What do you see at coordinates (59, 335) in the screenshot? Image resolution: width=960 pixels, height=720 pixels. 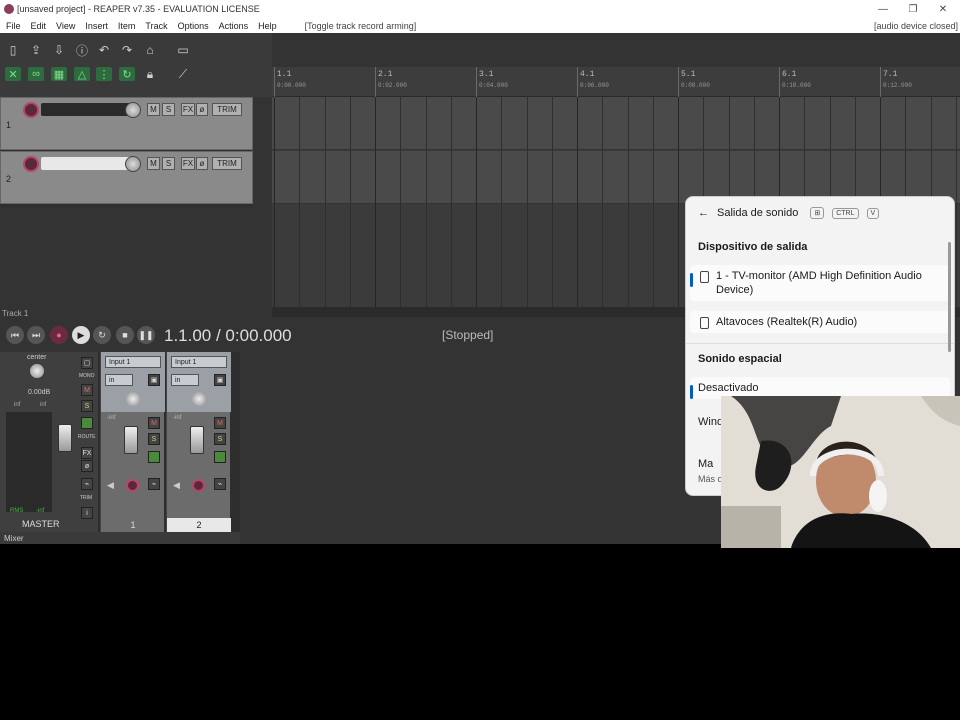 I see `record-icon: ●` at bounding box center [59, 335].